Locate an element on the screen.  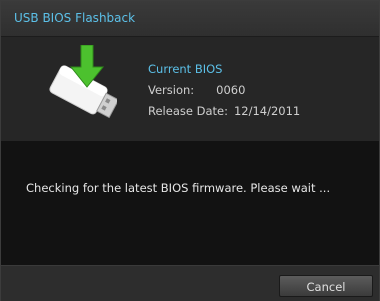
release-date-row: Release Date: 12/14/2011 is located at coordinates (224, 111).